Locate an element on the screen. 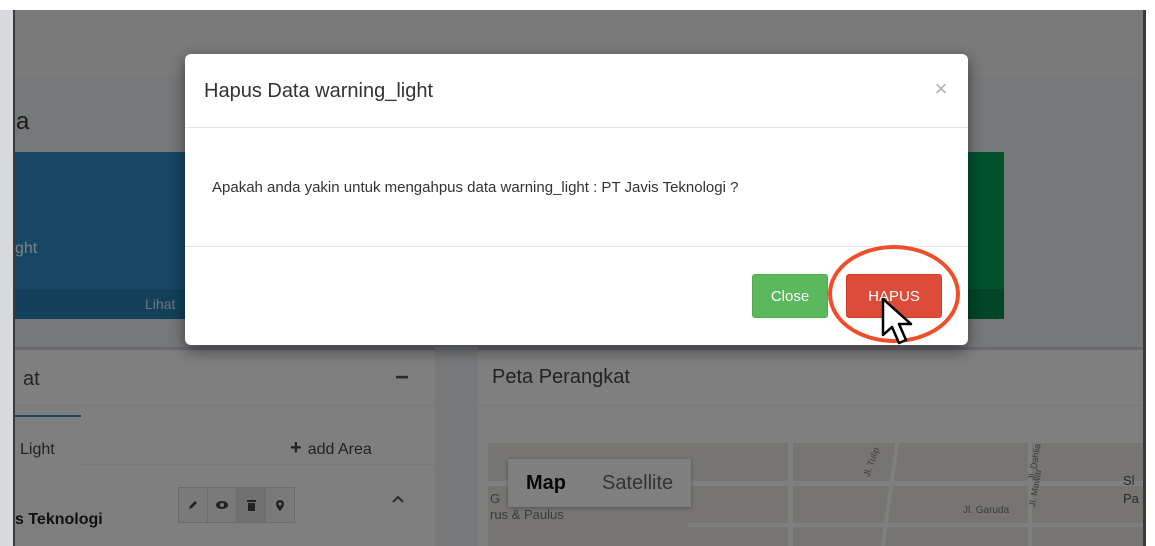 The width and height of the screenshot is (1155, 546). close-button: Close is located at coordinates (790, 296).